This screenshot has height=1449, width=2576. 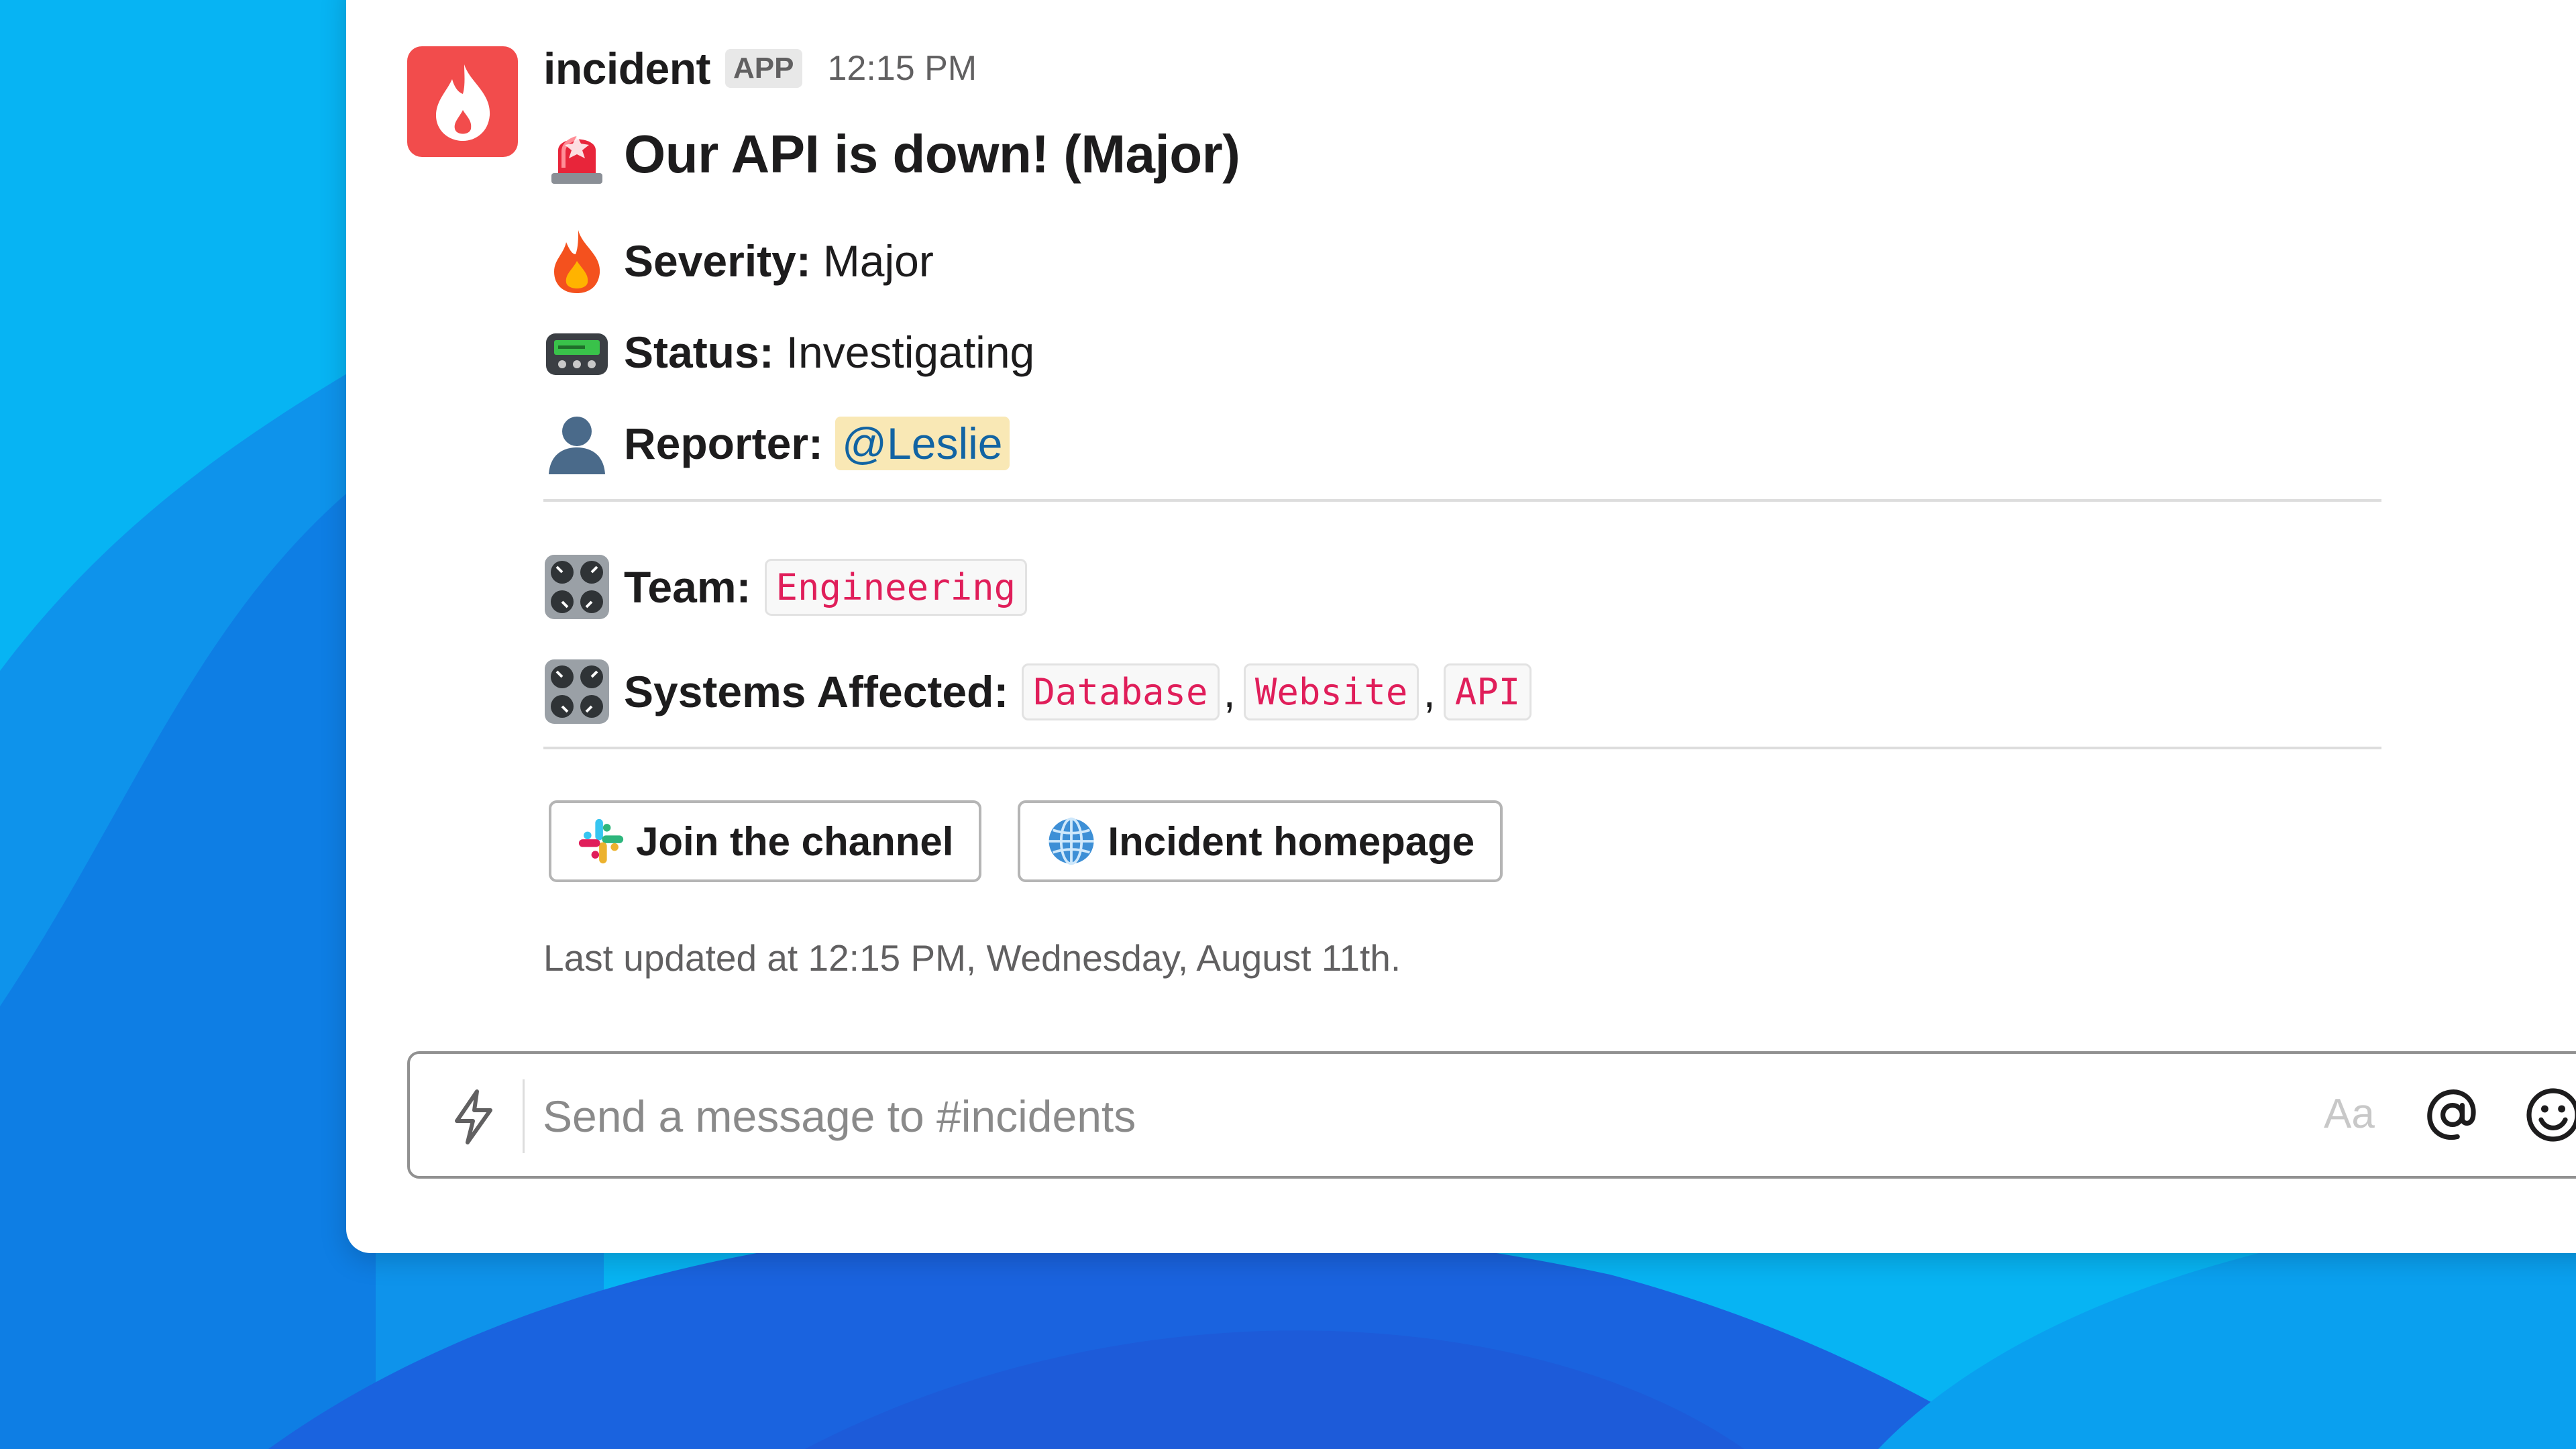 I want to click on status-row: Status: Investigating, so click(x=788, y=352).